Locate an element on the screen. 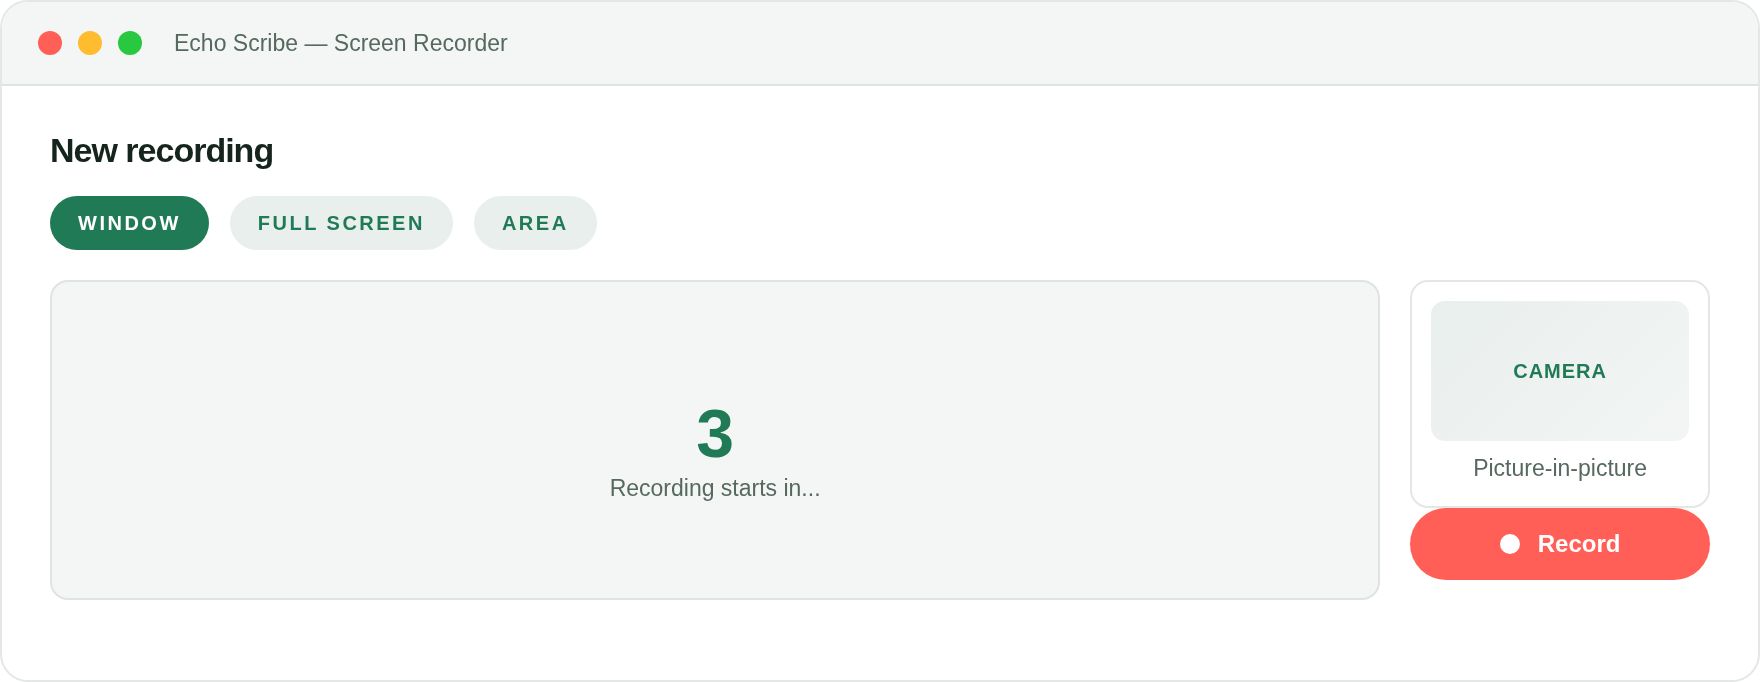 Image resolution: width=1760 pixels, height=682 pixels. countdown-number: 3 is located at coordinates (715, 432).